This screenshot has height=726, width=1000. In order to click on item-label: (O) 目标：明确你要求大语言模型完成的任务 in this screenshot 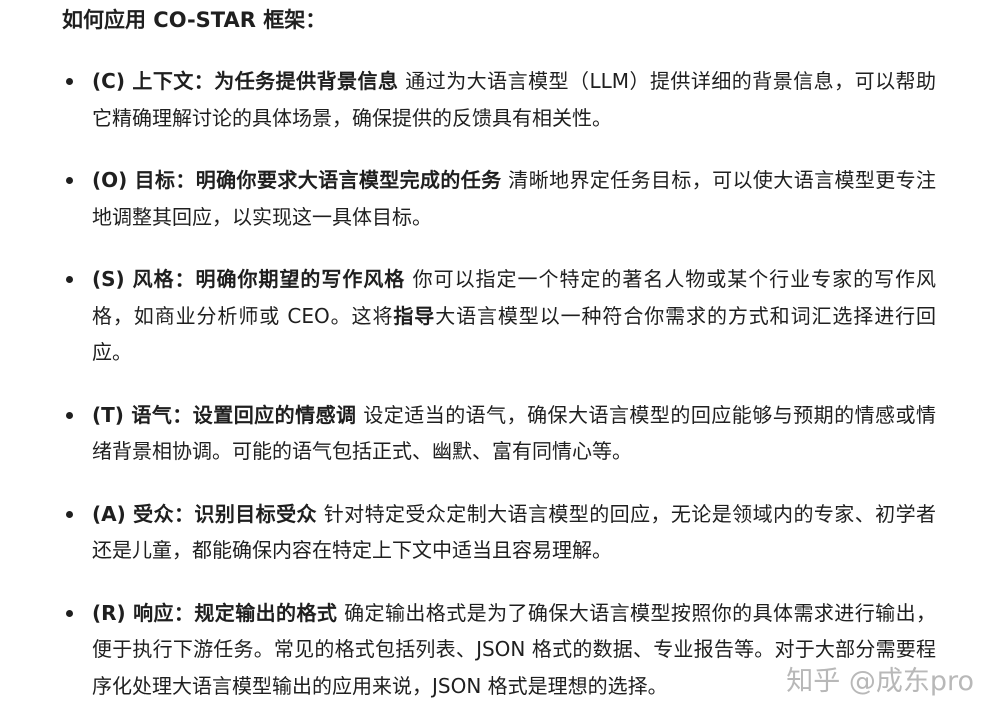, I will do `click(297, 180)`.